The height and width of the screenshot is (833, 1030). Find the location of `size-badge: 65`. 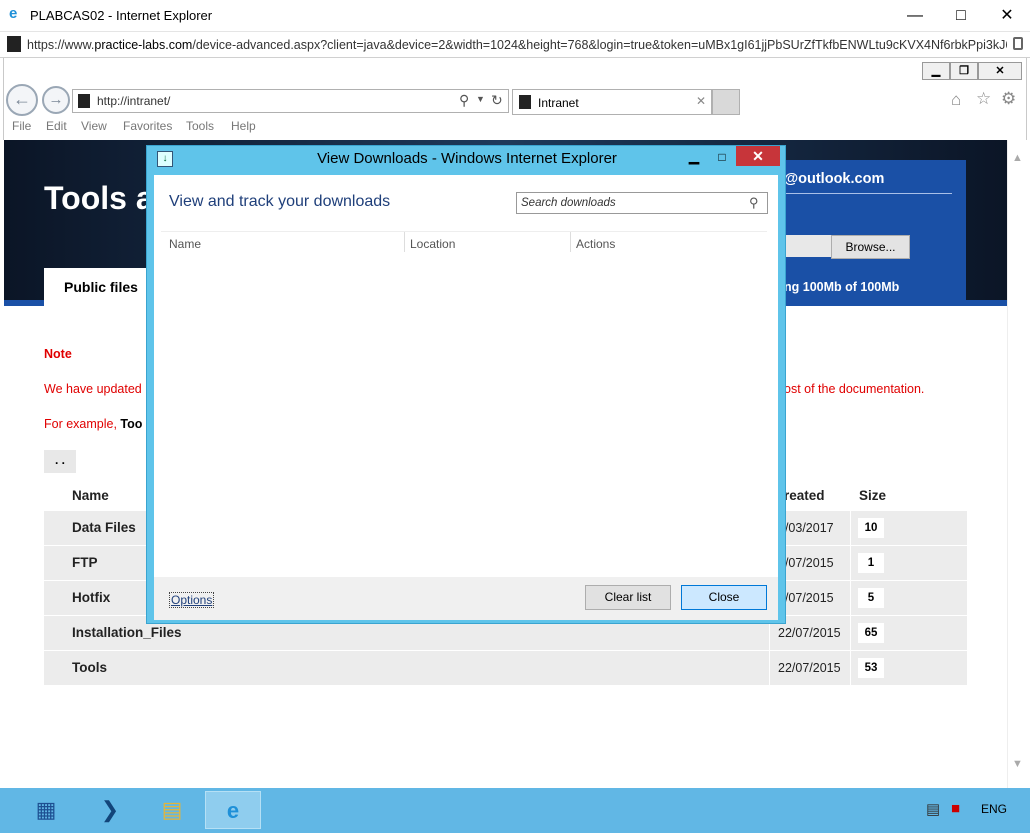

size-badge: 65 is located at coordinates (871, 633).